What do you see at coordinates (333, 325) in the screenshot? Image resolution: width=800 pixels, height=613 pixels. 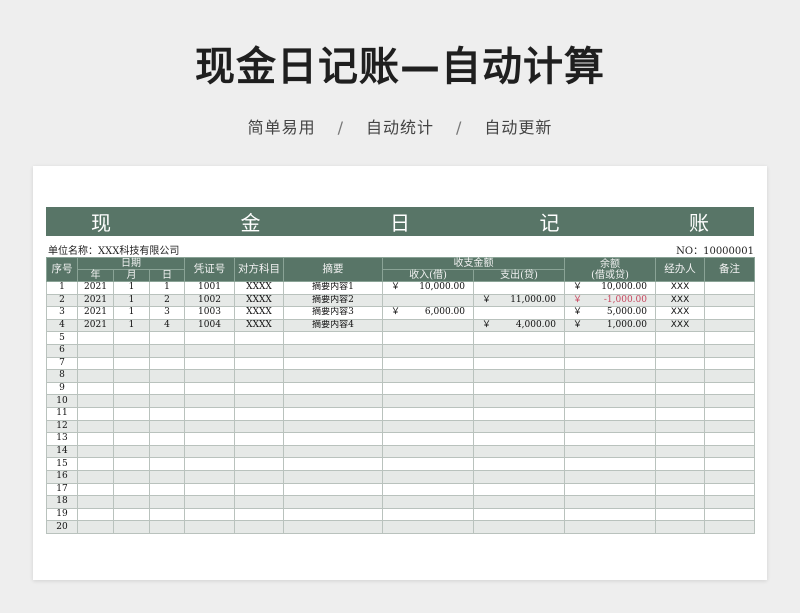 I see `cell-summary: 摘要内容4` at bounding box center [333, 325].